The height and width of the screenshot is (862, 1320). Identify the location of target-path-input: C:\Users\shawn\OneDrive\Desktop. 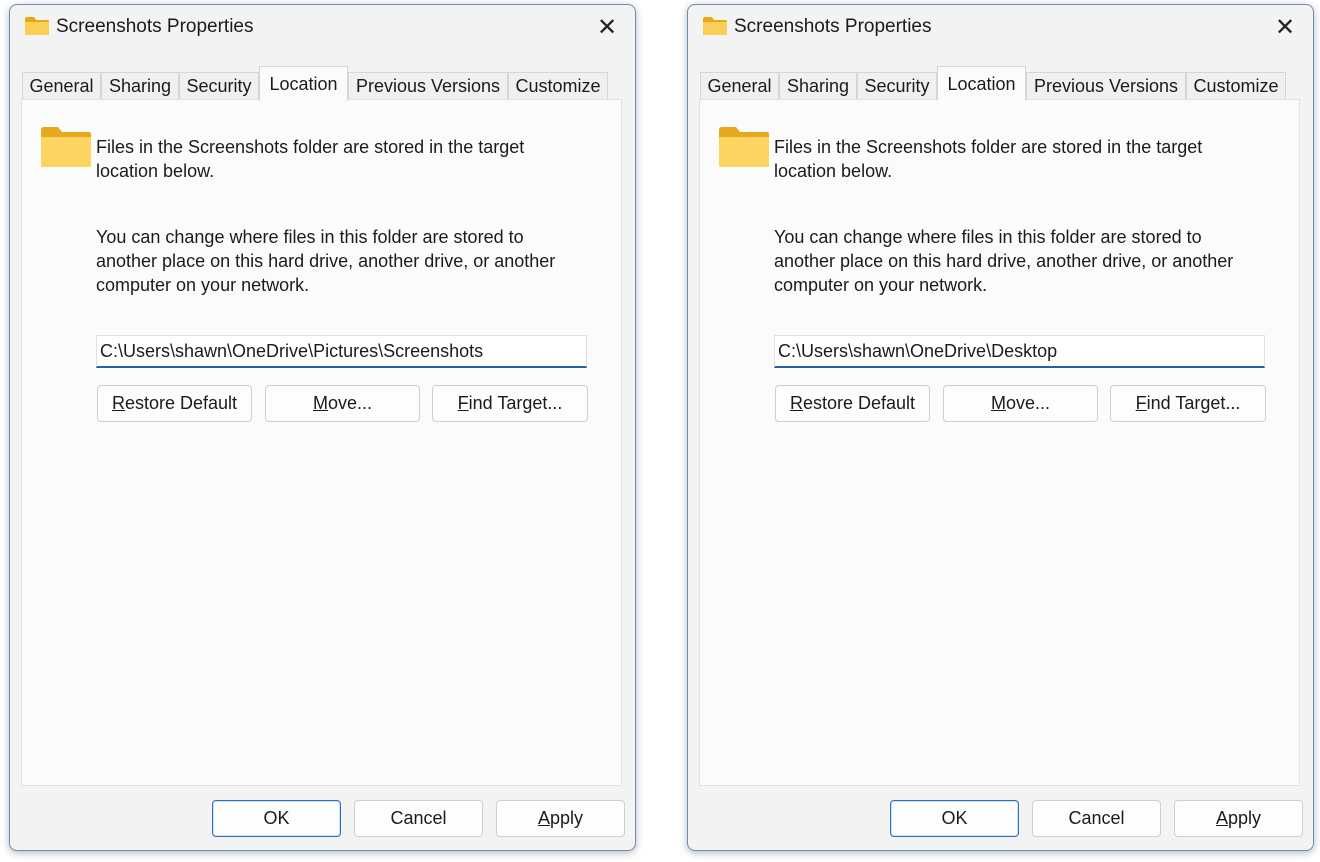
(1019, 351).